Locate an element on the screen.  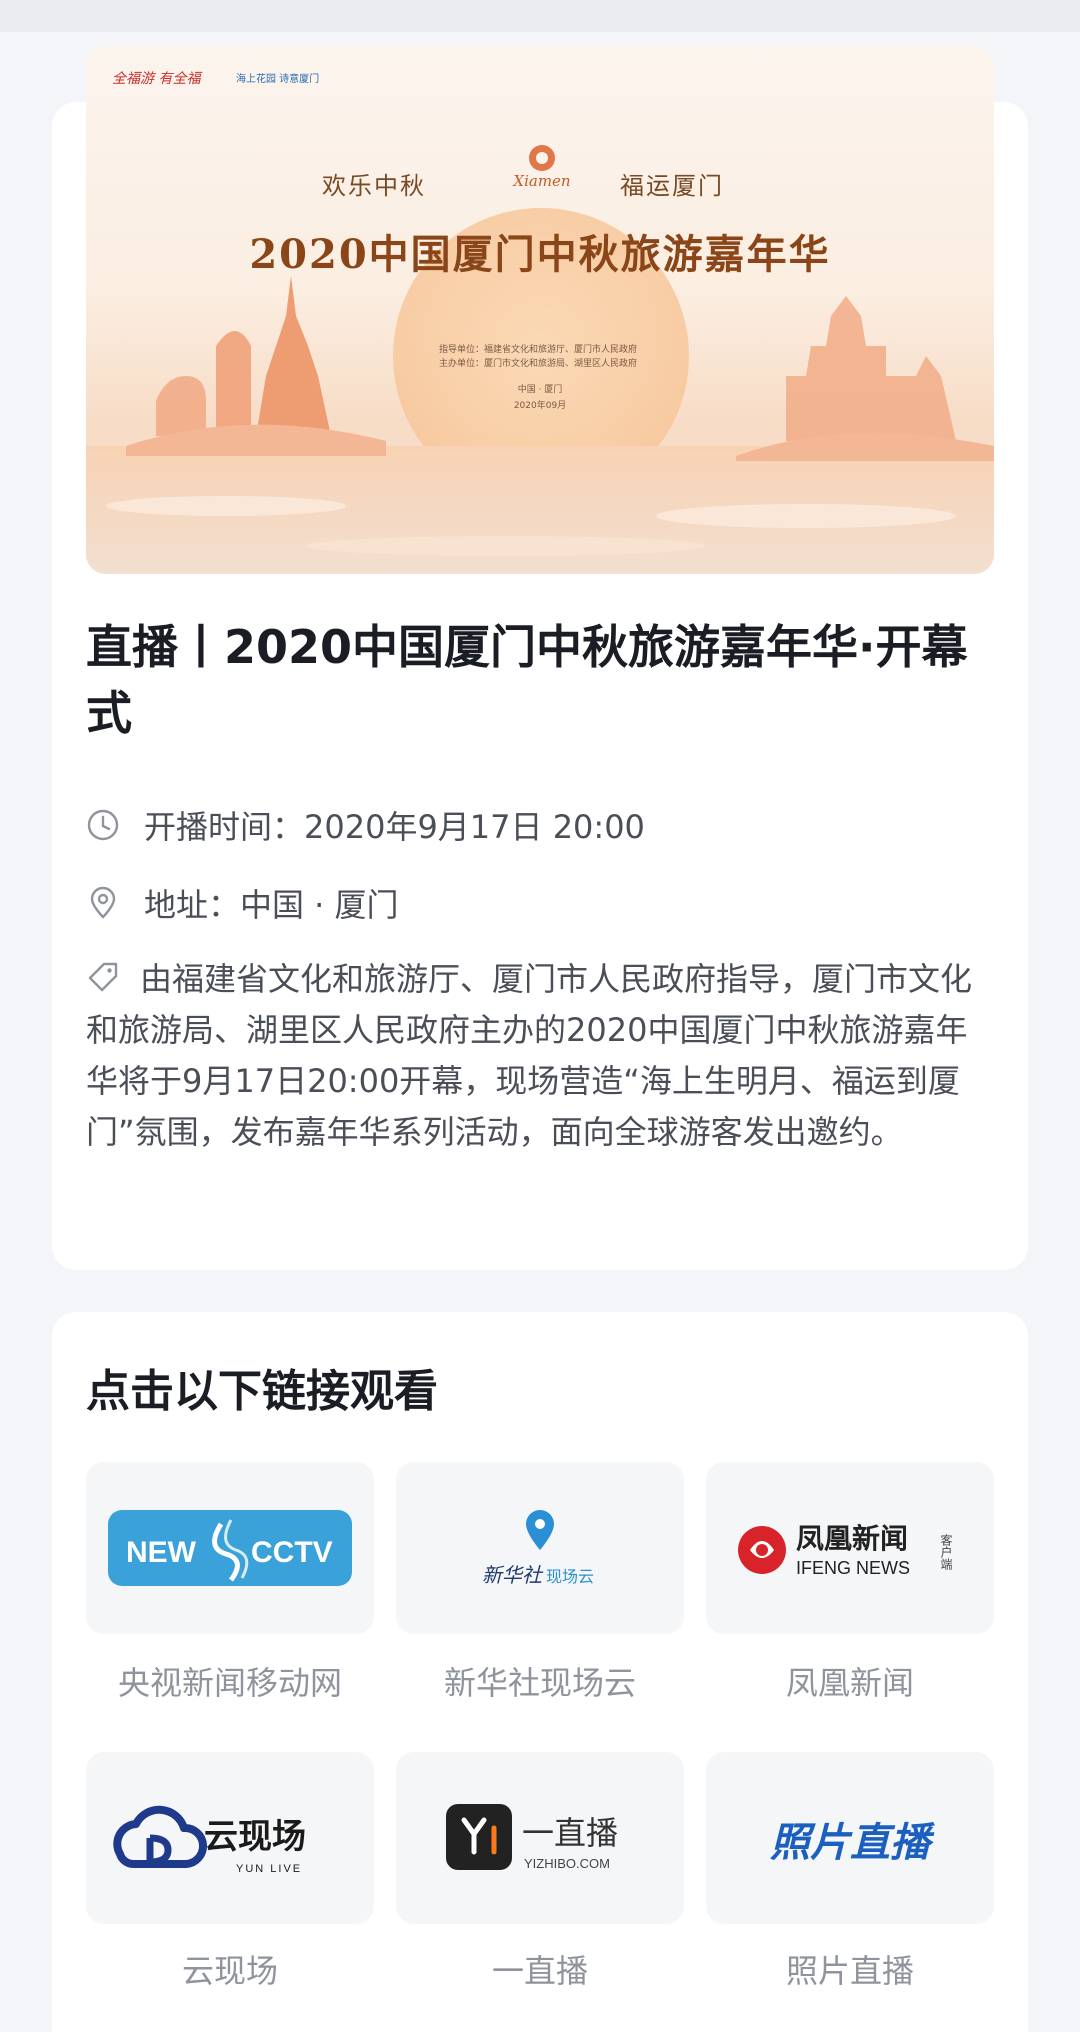
xinhua-logo-text-2: 现场云 is located at coordinates (570, 1576).